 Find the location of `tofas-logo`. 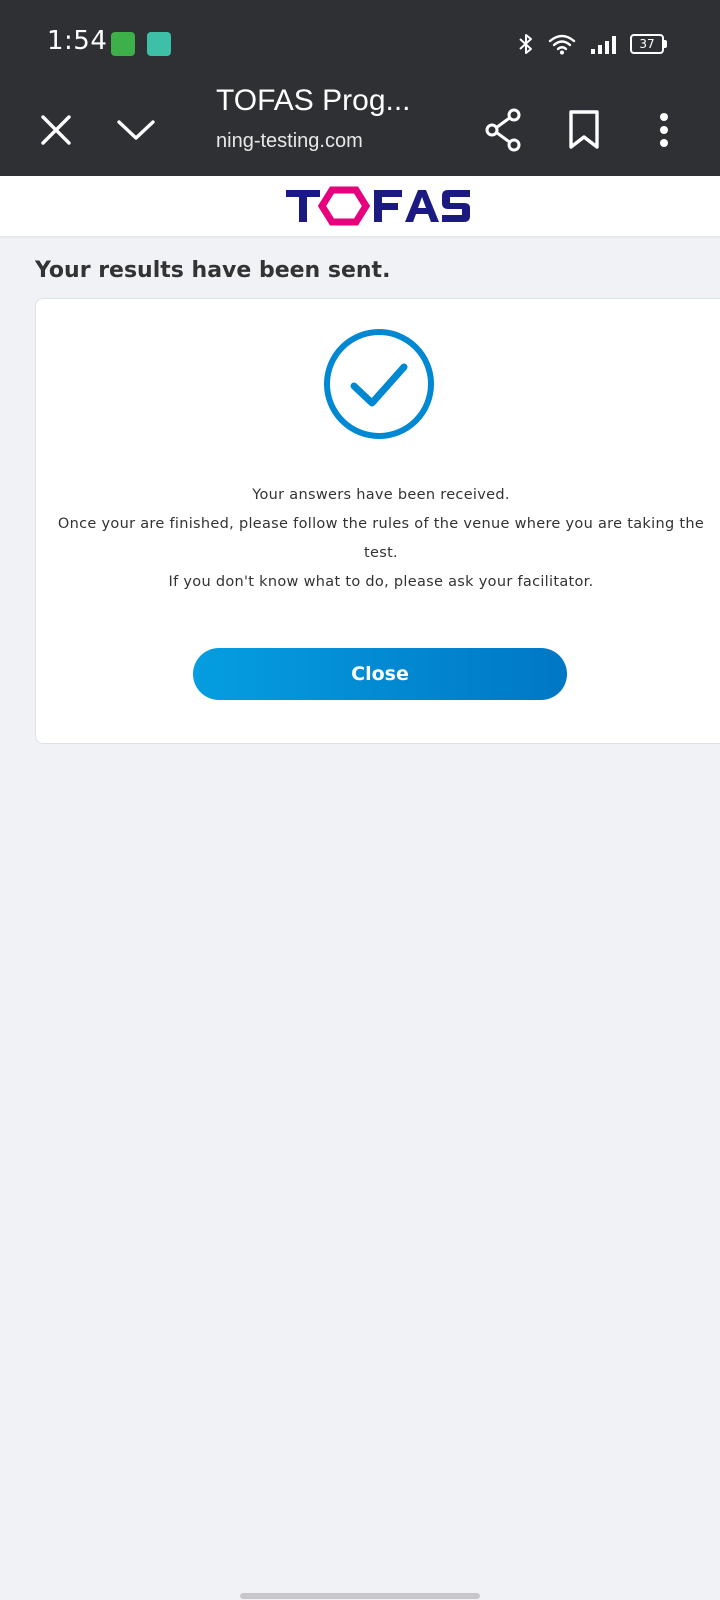

tofas-logo is located at coordinates (378, 206).